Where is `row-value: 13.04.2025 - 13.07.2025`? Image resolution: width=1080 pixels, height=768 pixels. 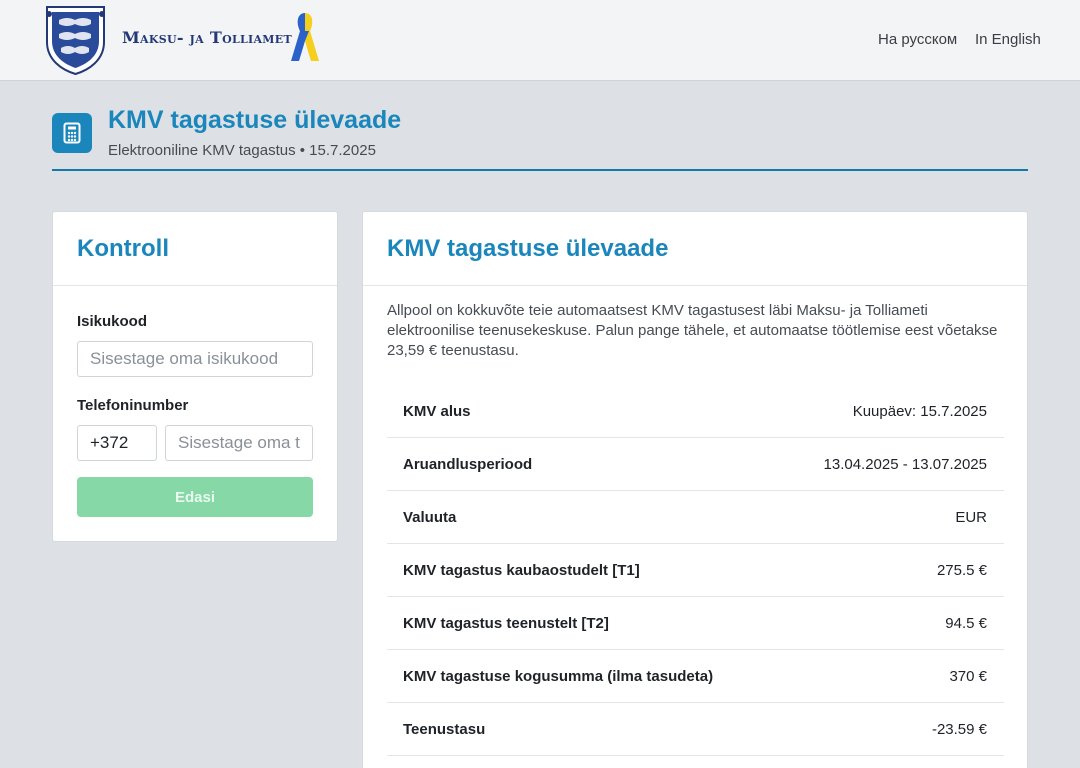
row-value: 13.04.2025 - 13.07.2025 is located at coordinates (905, 464).